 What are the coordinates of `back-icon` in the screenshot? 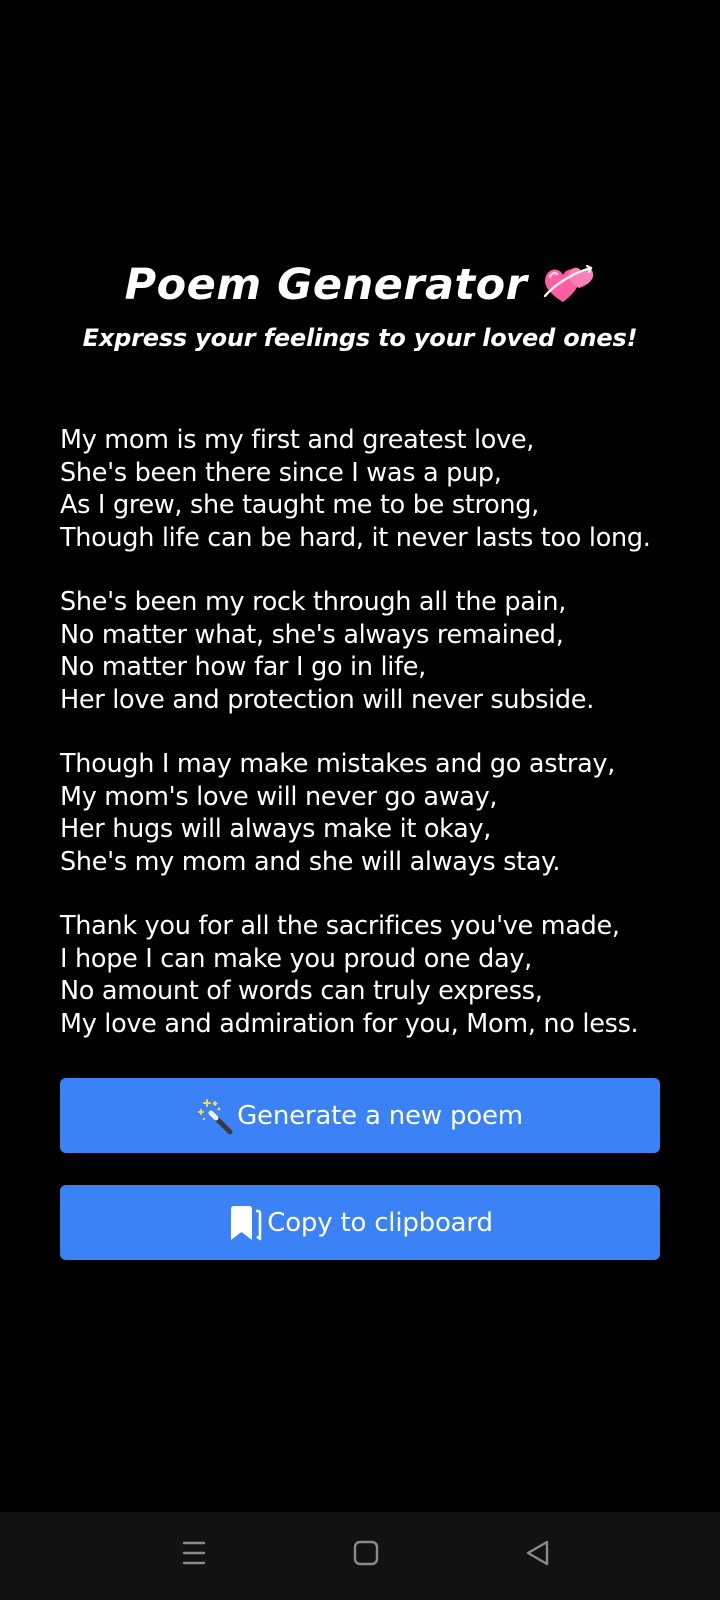 It's located at (538, 1555).